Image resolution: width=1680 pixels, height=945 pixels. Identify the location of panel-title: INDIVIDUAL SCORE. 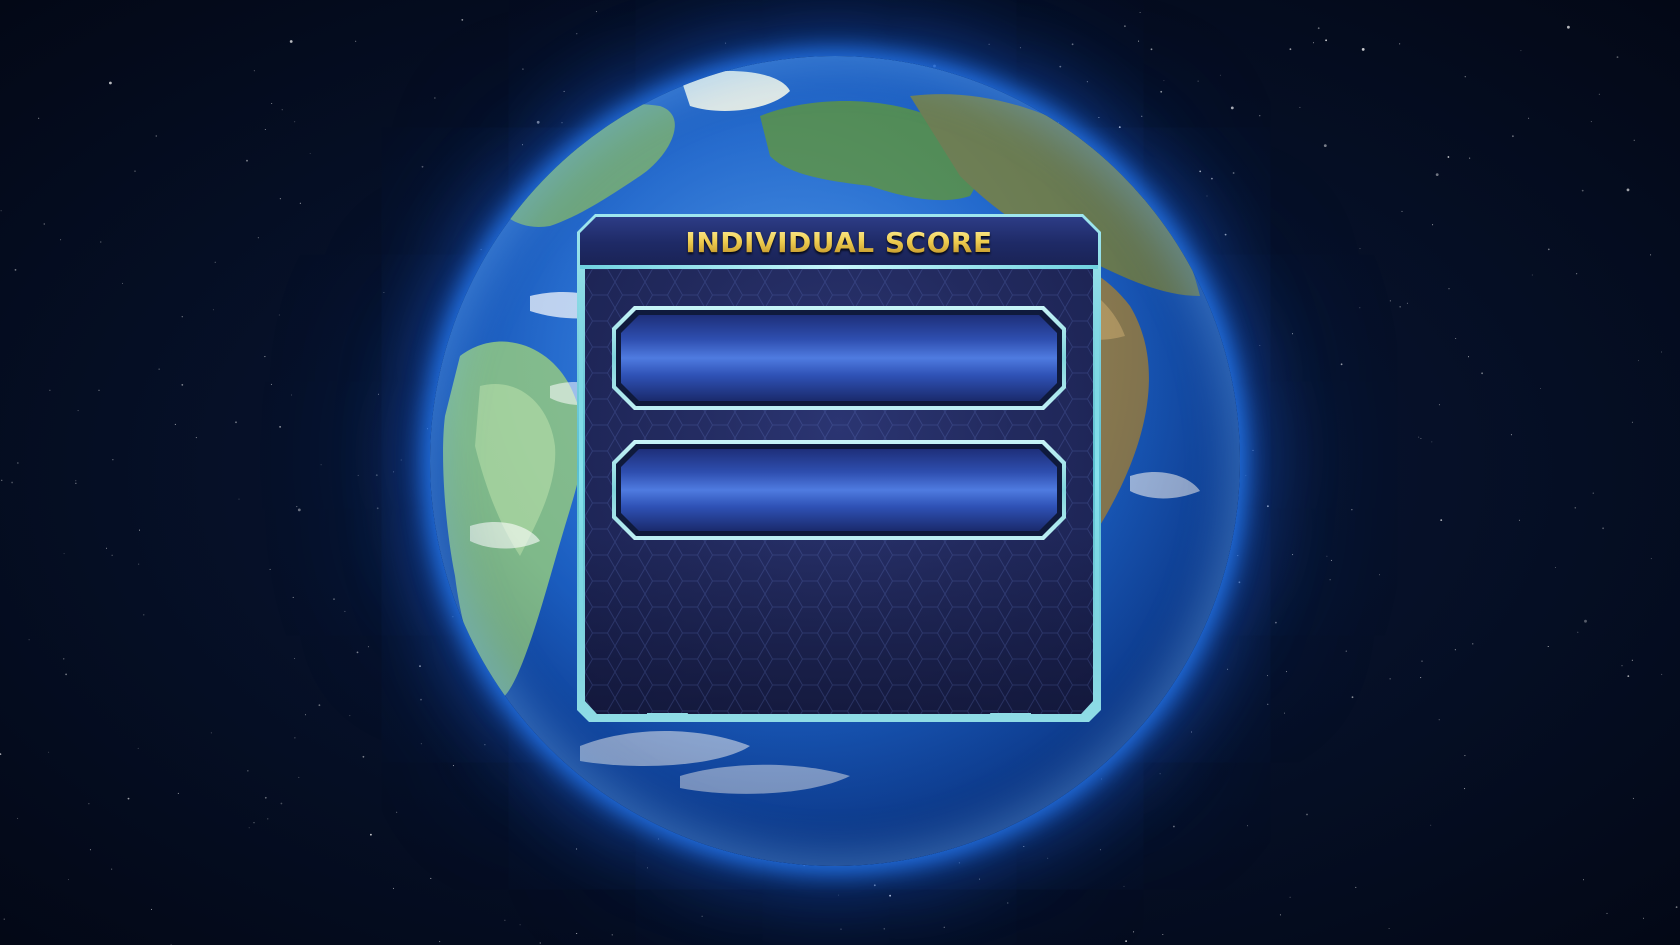
(839, 242).